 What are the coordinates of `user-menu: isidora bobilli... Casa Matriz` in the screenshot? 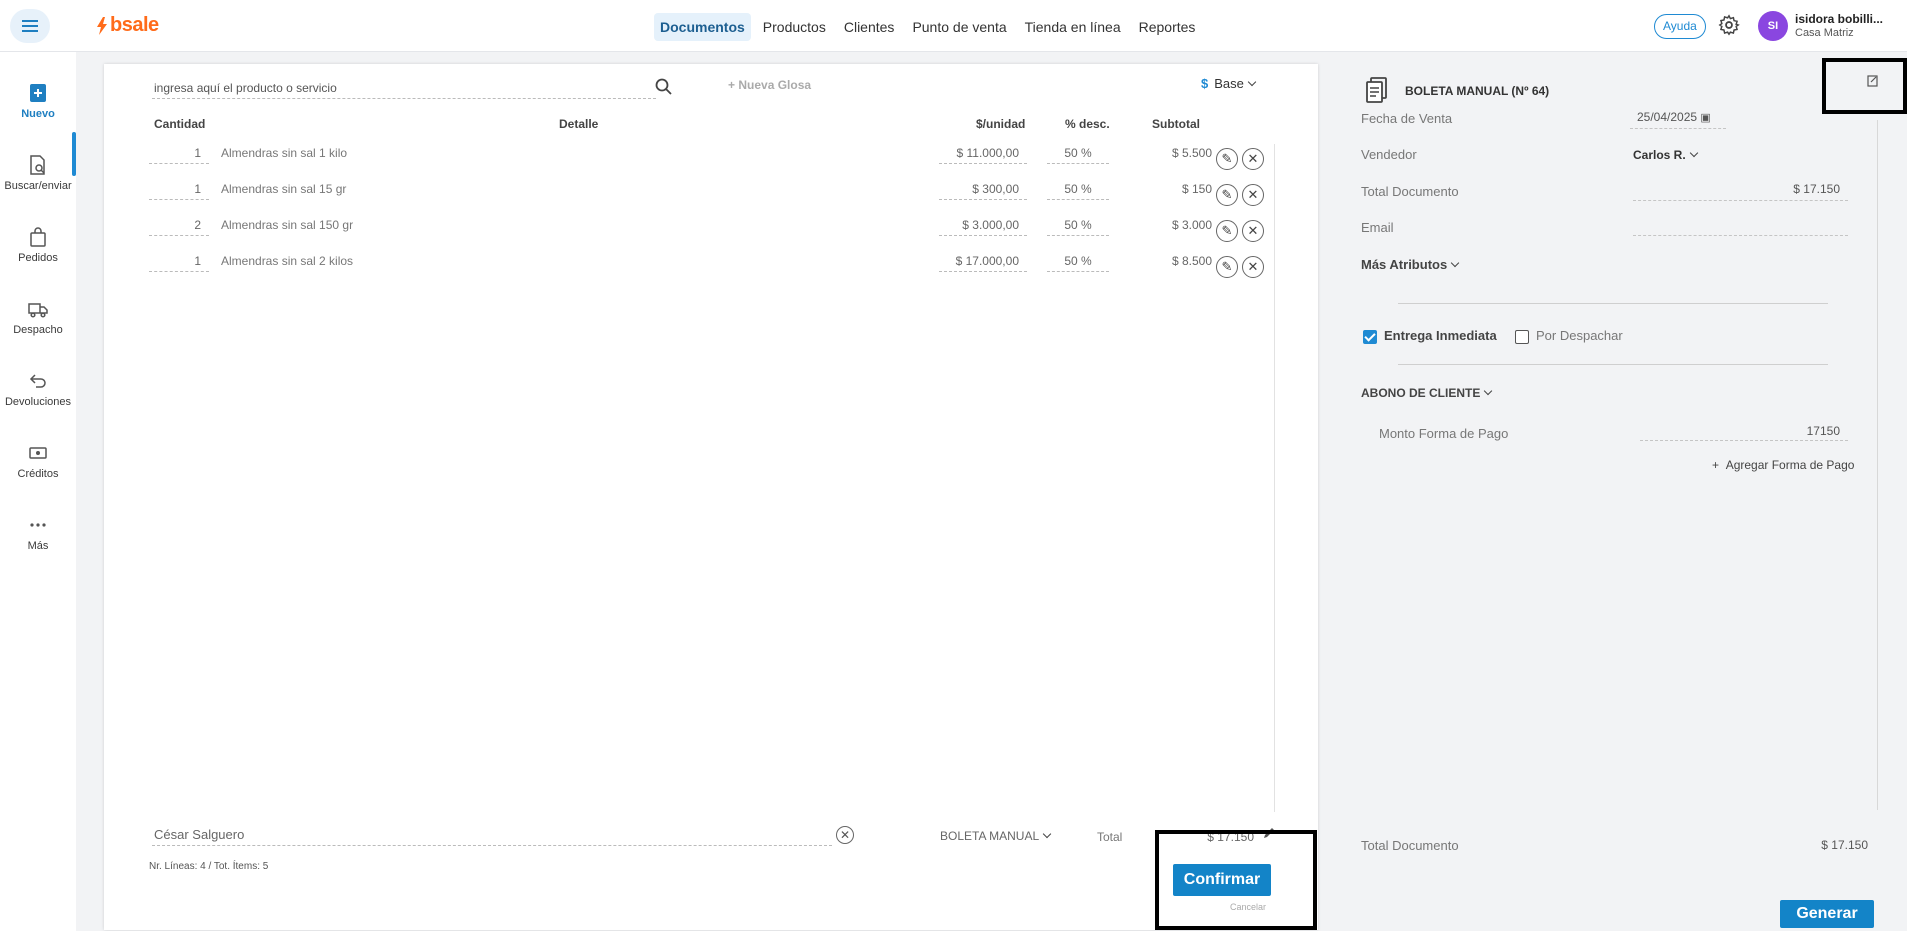 It's located at (1839, 26).